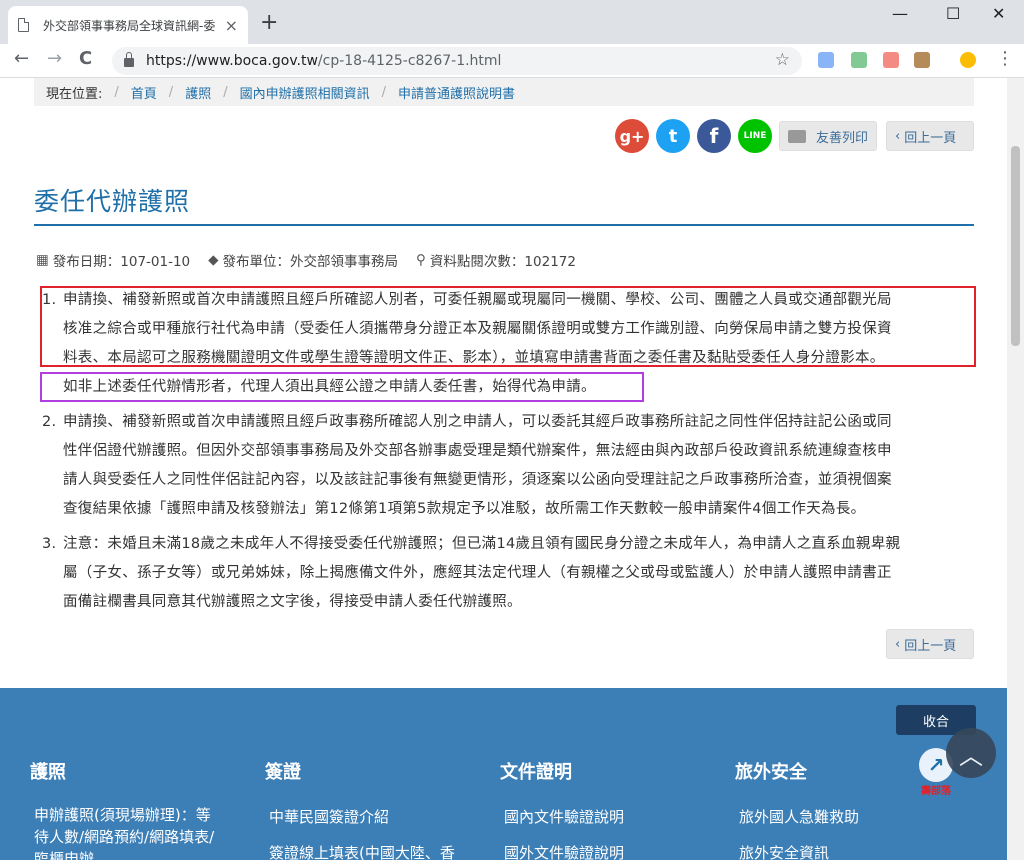 This screenshot has height=860, width=1024. I want to click on calendar-icon: ▦, so click(42, 260).